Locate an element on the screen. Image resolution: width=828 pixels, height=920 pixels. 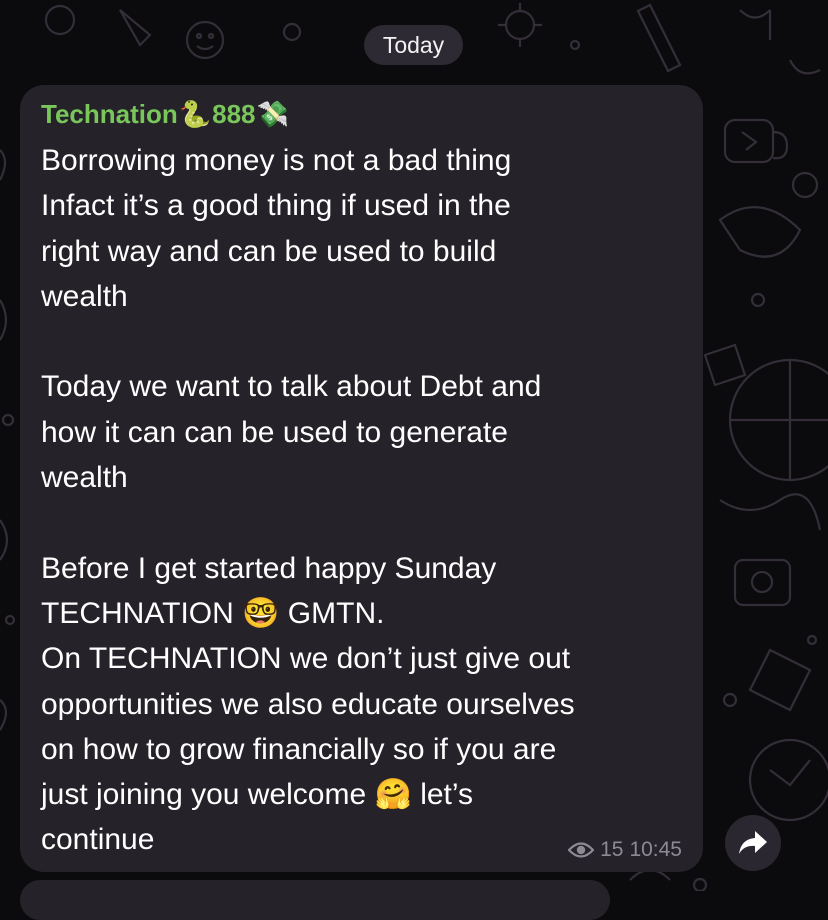
view-count: 15 is located at coordinates (612, 849).